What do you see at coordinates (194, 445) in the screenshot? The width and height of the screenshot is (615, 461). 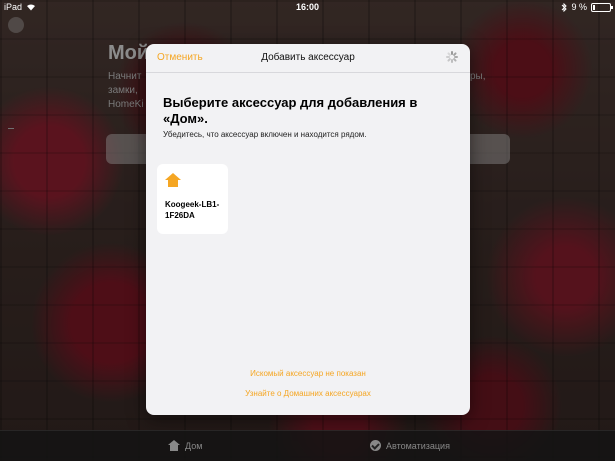 I see `tab-home-label: Дом` at bounding box center [194, 445].